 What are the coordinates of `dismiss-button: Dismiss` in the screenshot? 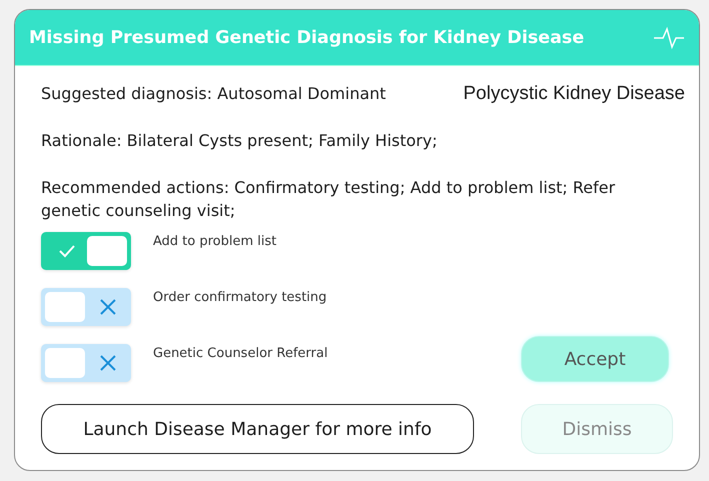 It's located at (597, 429).